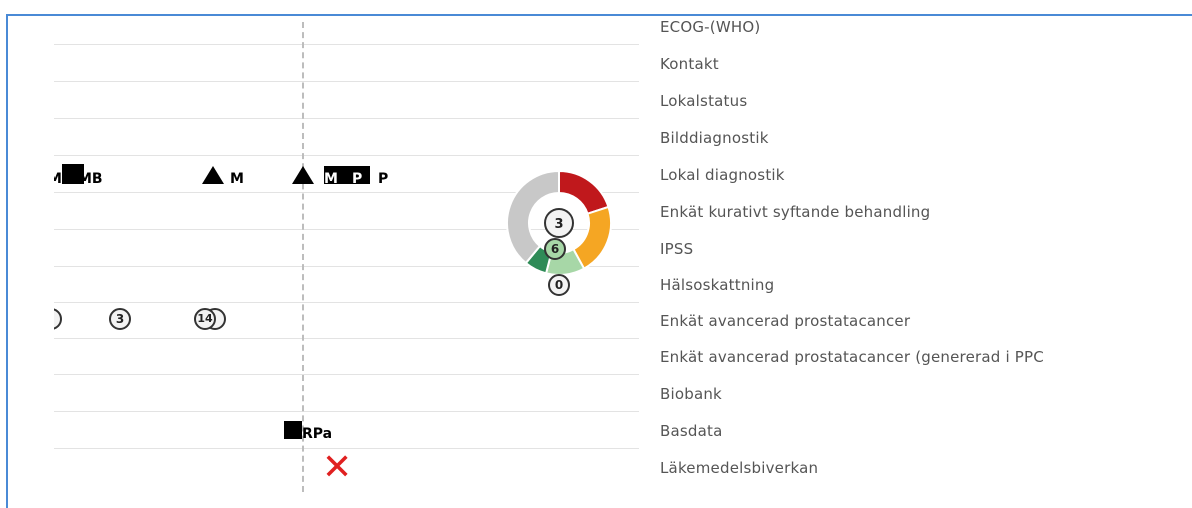 This screenshot has width=1192, height=508. What do you see at coordinates (213, 175) in the screenshot?
I see `lokal-triangle-marker` at bounding box center [213, 175].